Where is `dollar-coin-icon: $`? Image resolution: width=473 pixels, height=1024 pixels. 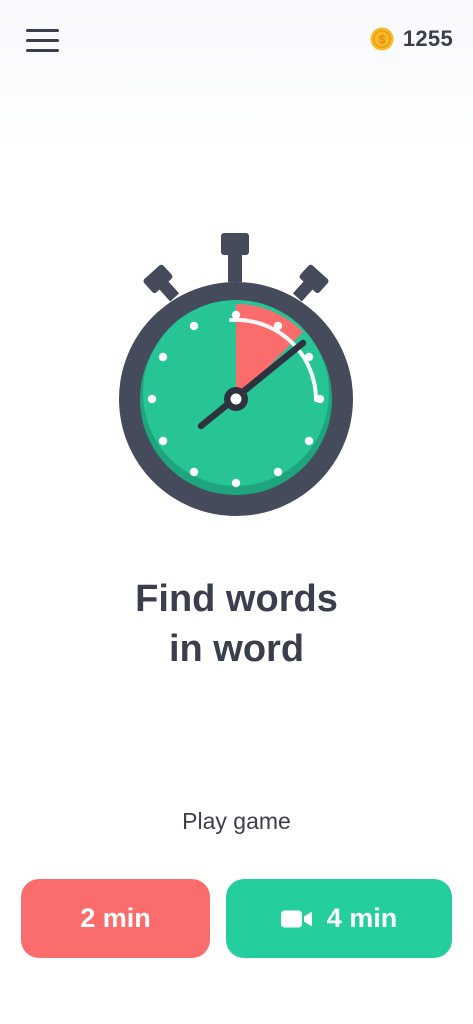
dollar-coin-icon: $ is located at coordinates (382, 39).